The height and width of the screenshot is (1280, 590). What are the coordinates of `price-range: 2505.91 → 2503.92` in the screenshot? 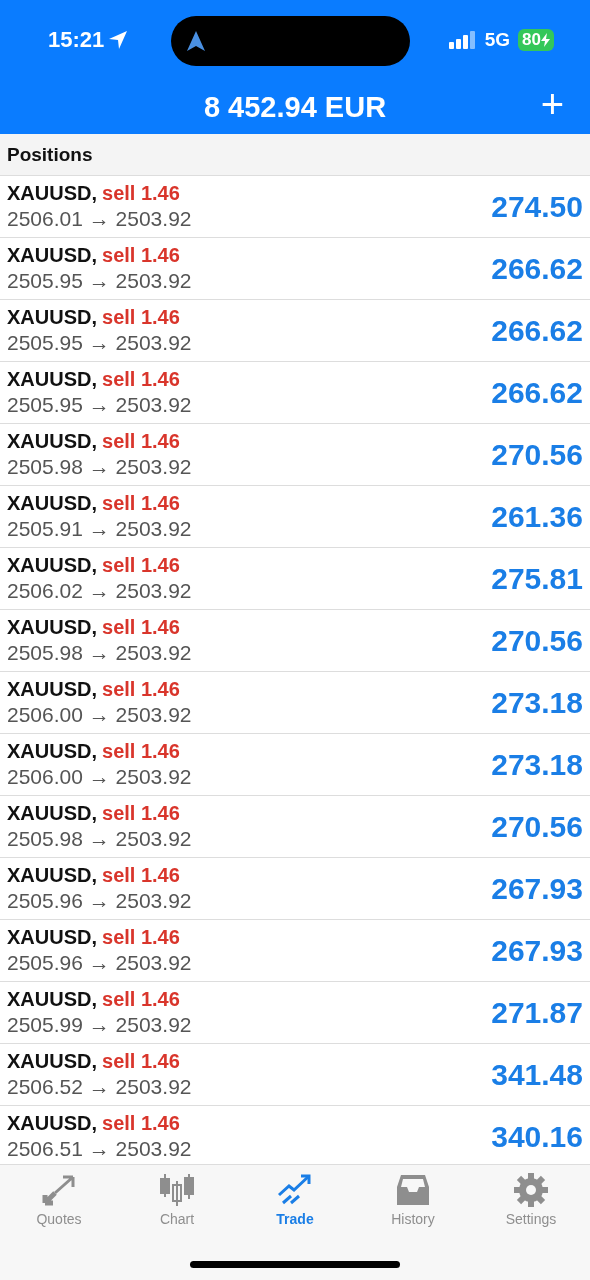 It's located at (99, 529).